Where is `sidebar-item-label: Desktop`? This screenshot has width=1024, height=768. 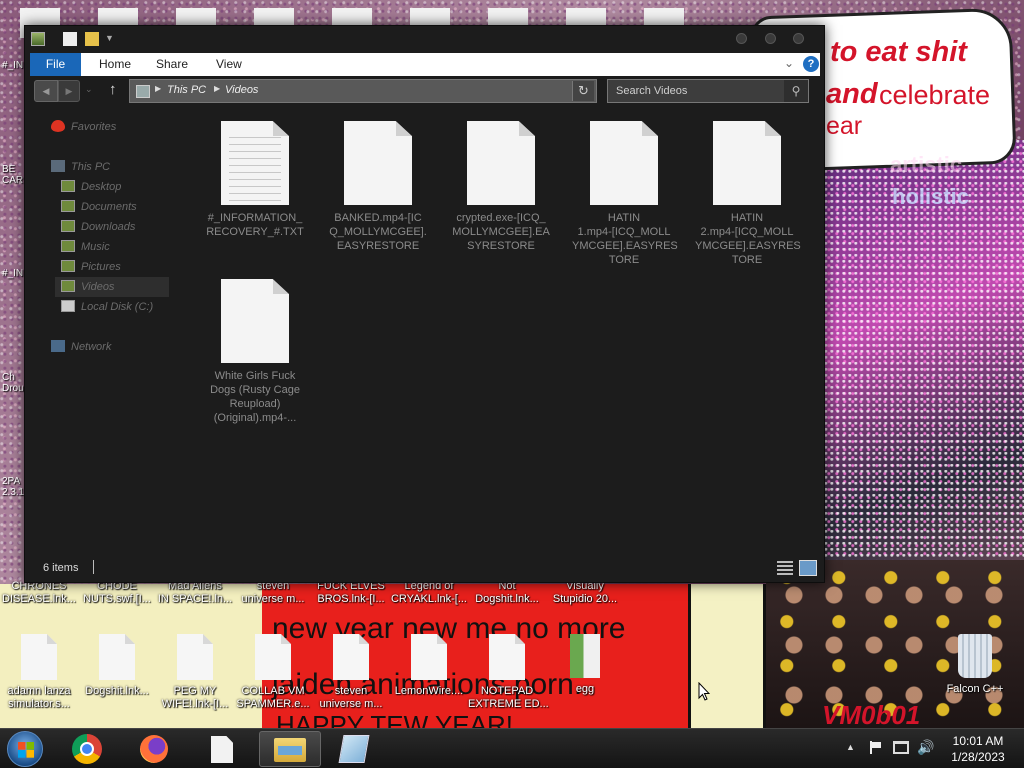 sidebar-item-label: Desktop is located at coordinates (101, 187).